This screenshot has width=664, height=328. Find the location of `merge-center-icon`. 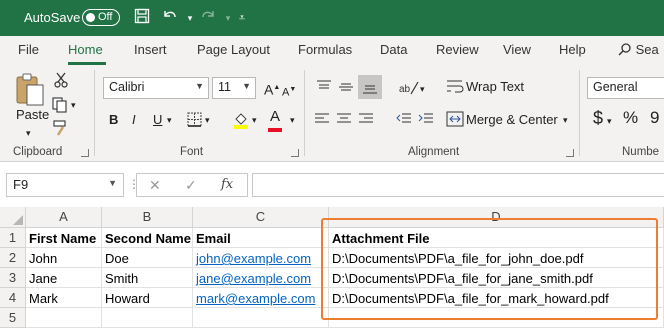

merge-center-icon is located at coordinates (455, 121).